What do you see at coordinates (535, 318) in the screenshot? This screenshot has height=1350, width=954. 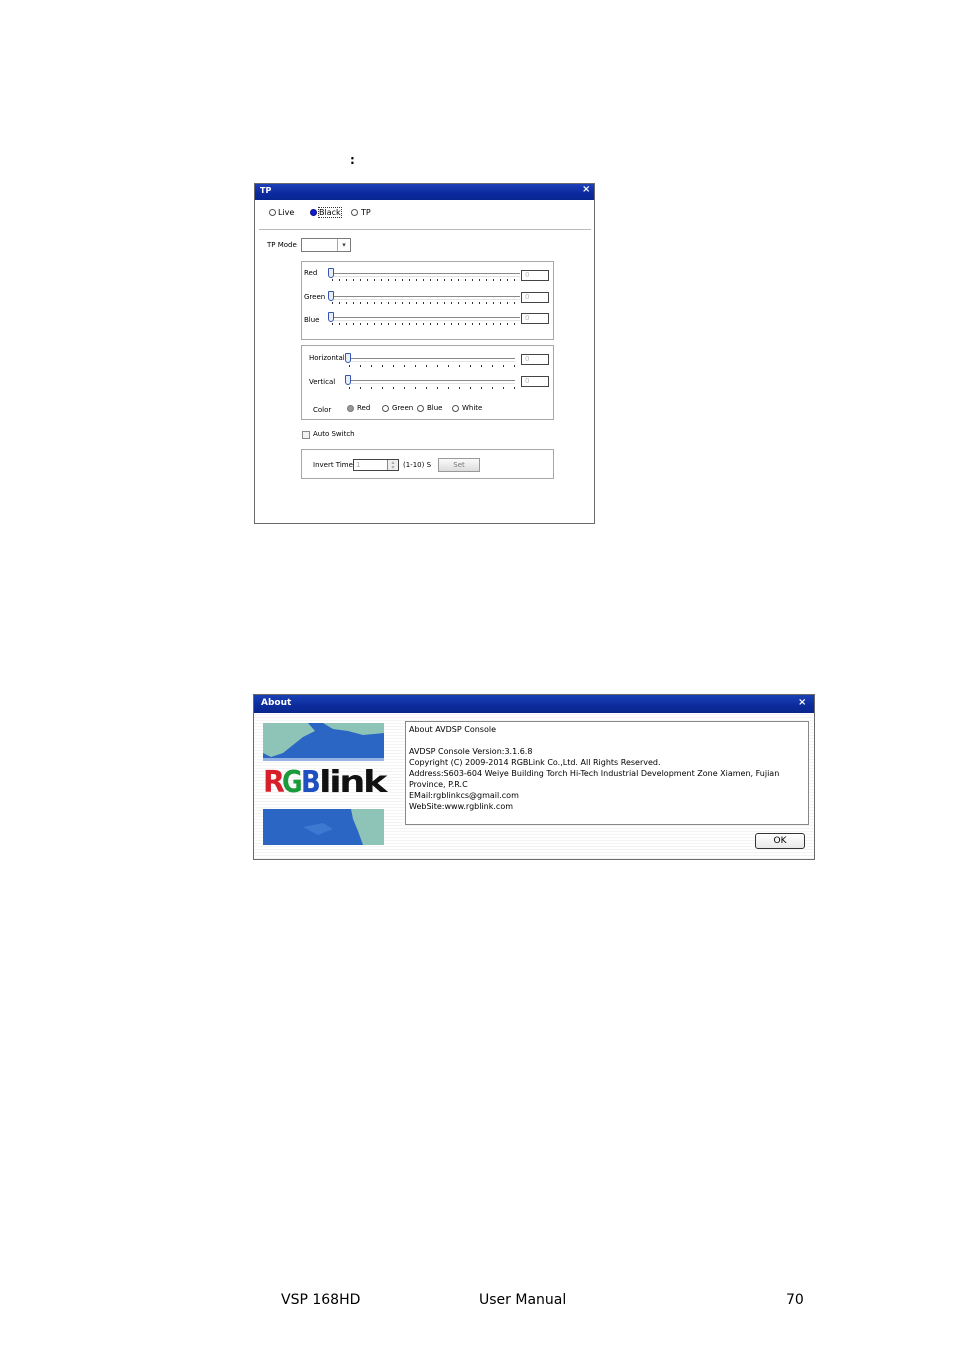 I see `blue-value: 0` at bounding box center [535, 318].